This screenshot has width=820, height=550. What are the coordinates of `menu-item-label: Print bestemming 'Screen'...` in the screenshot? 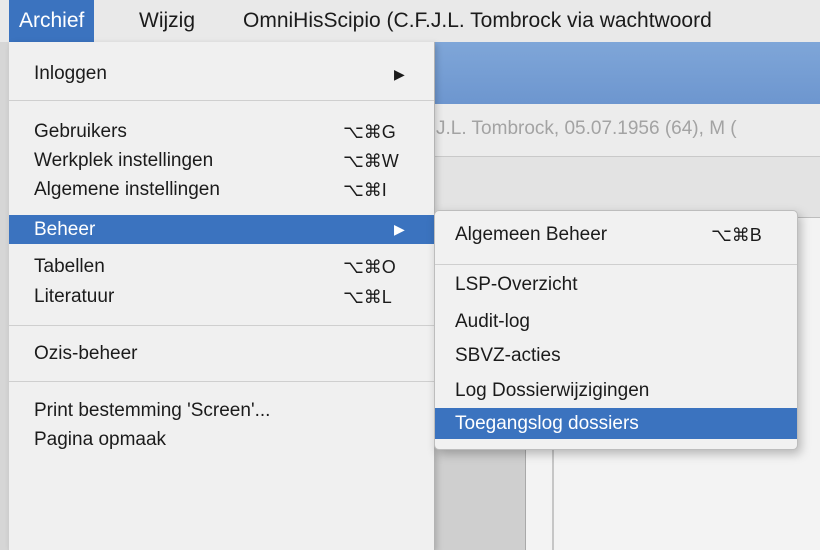 It's located at (152, 410).